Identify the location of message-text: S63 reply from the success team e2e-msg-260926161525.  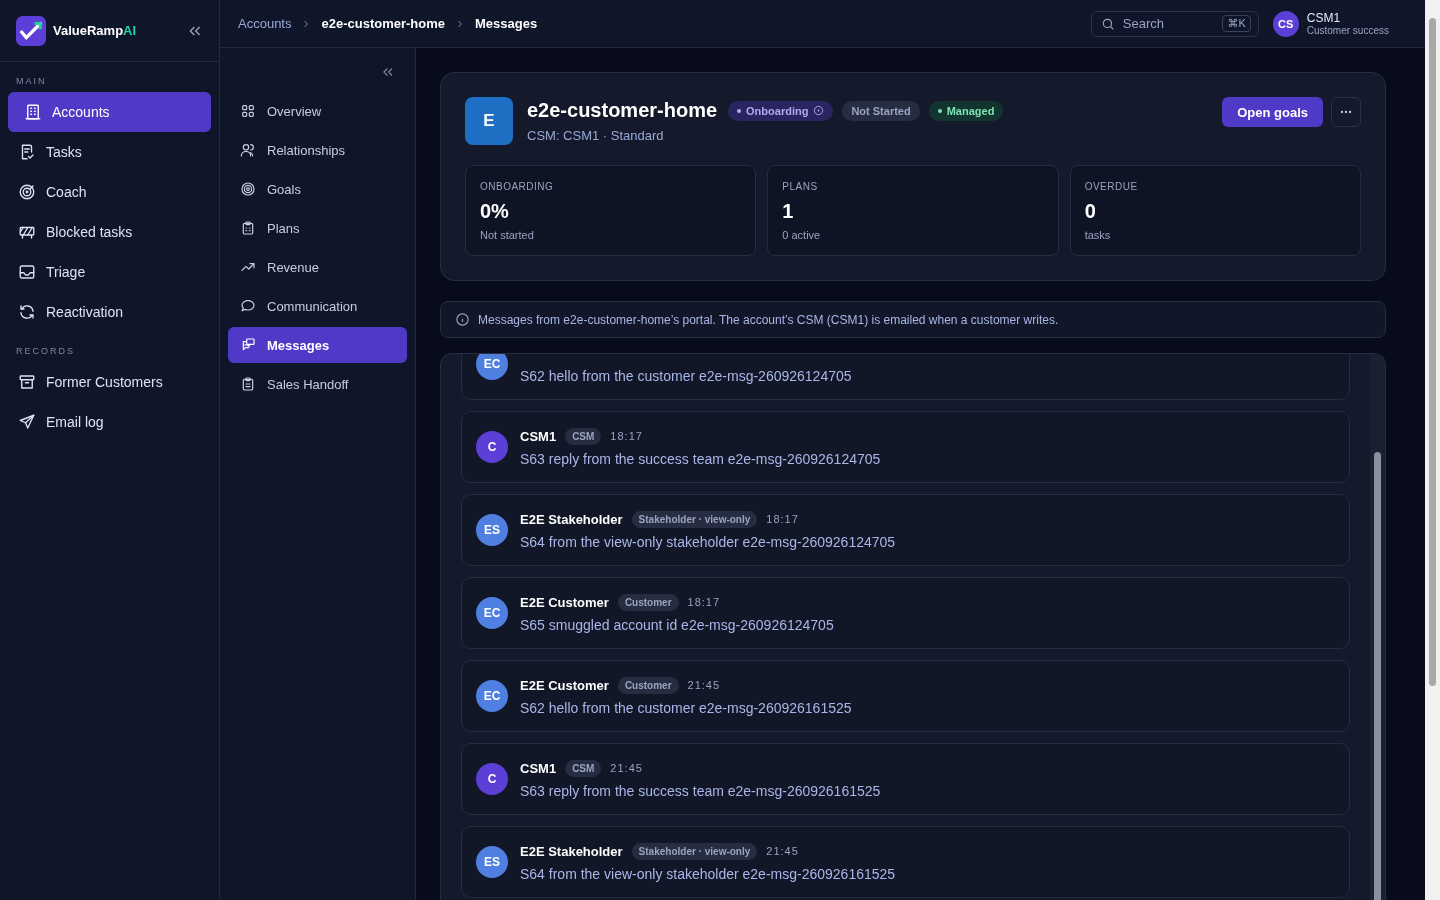
(700, 791).